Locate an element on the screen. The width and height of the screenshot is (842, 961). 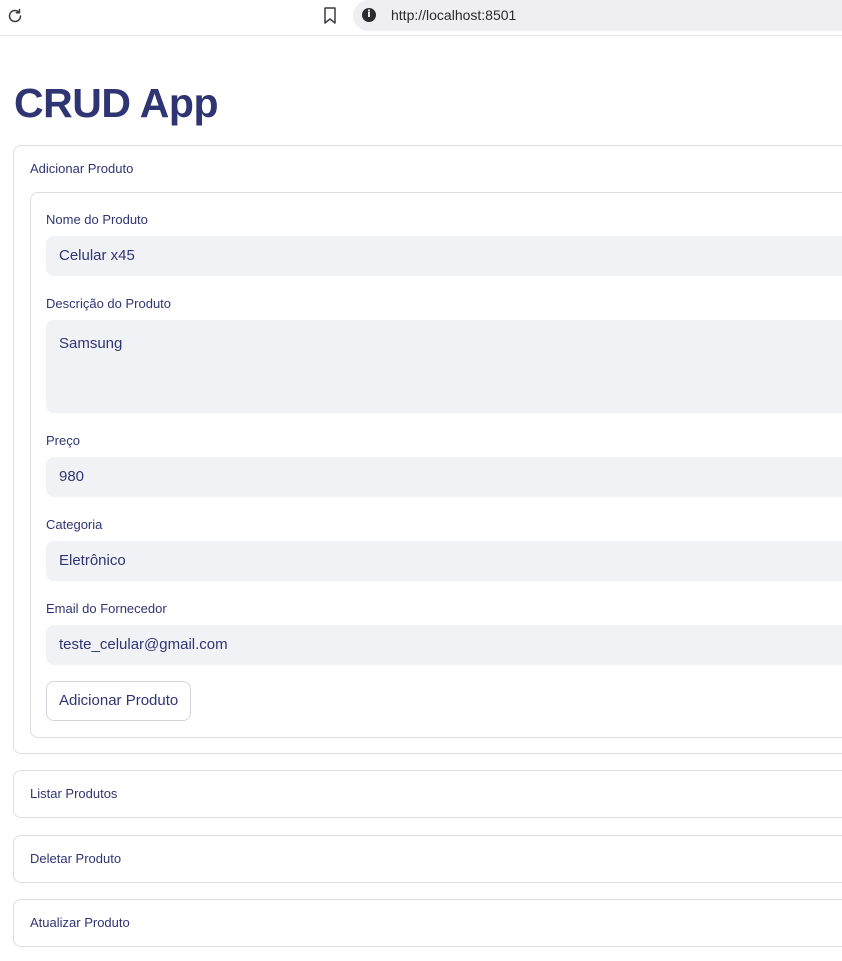
url-text: http://localhost:8501 is located at coordinates (453, 15).